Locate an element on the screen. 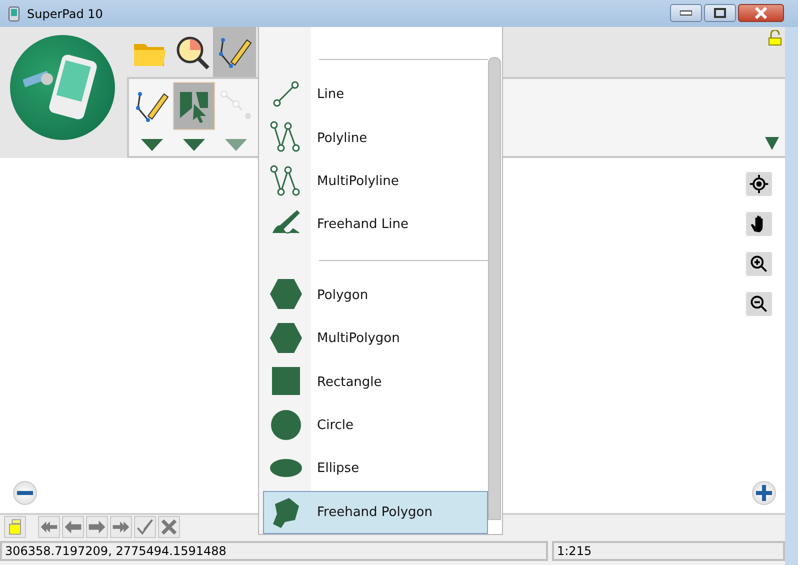  locate-icon is located at coordinates (759, 184).